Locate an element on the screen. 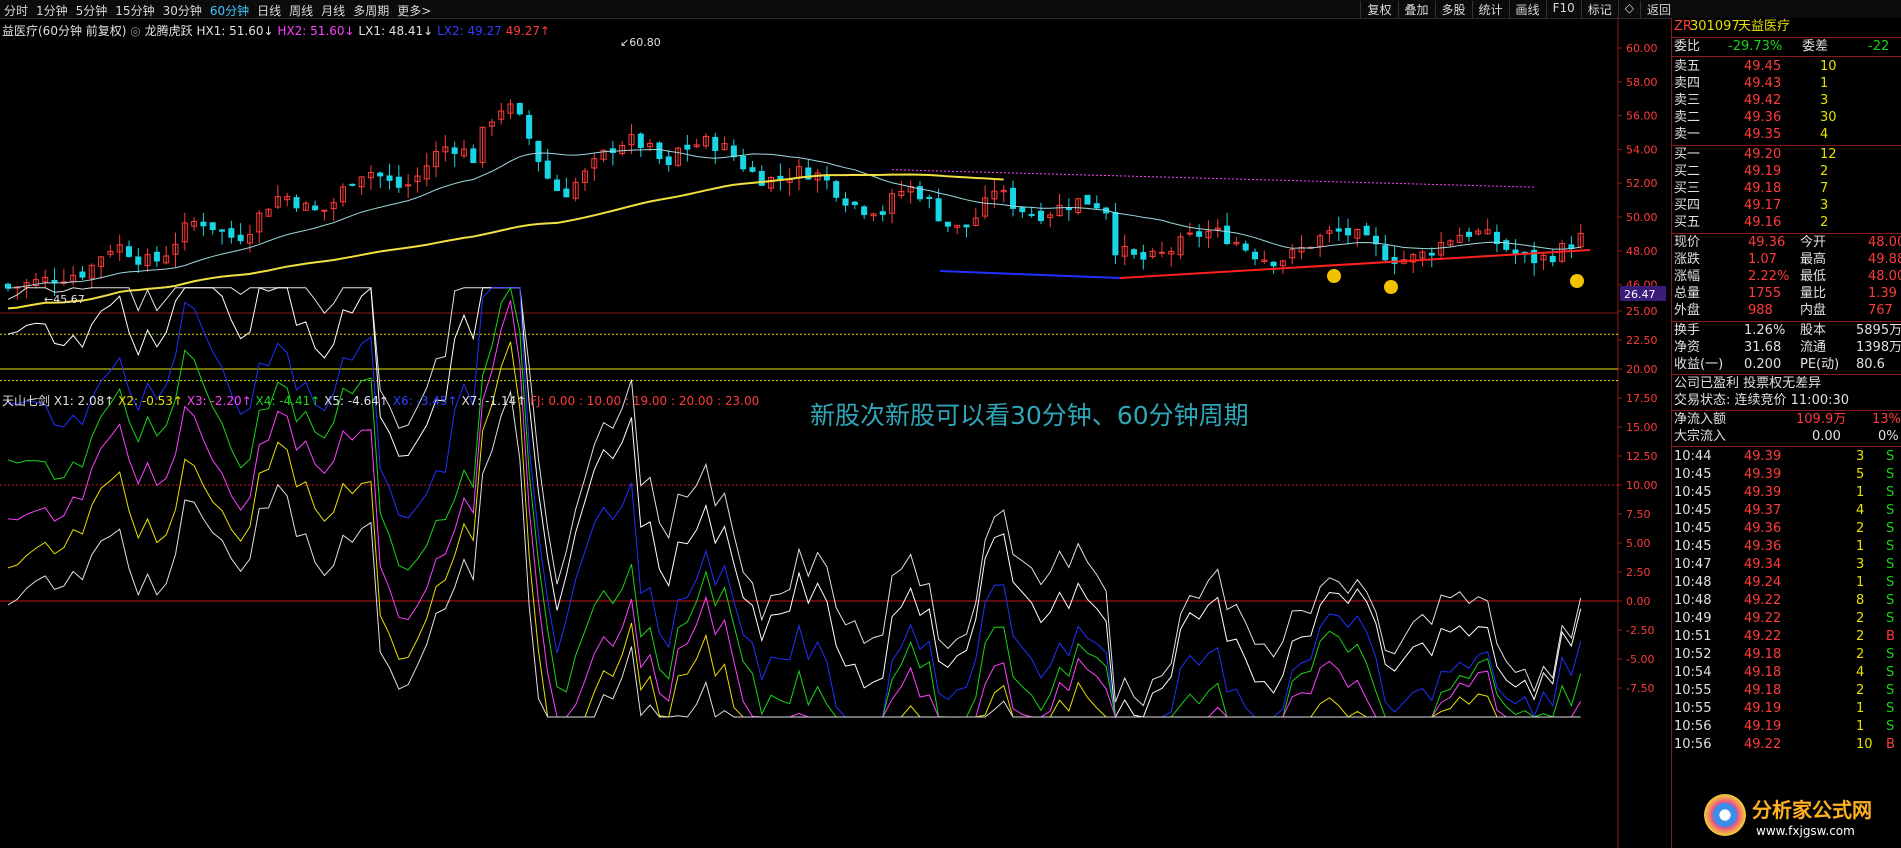 The width and height of the screenshot is (1901, 848). panel-text: 涨幅 is located at coordinates (1687, 276).